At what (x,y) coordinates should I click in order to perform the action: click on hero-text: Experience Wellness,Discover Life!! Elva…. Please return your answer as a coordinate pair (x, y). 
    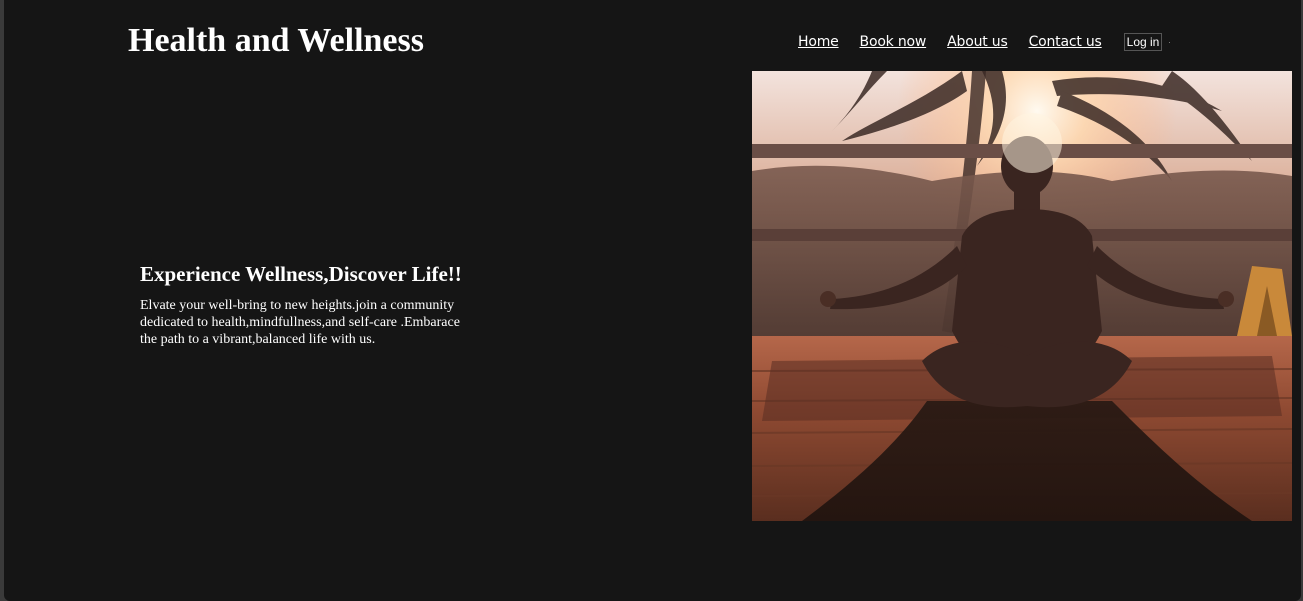
    Looking at the image, I should click on (310, 304).